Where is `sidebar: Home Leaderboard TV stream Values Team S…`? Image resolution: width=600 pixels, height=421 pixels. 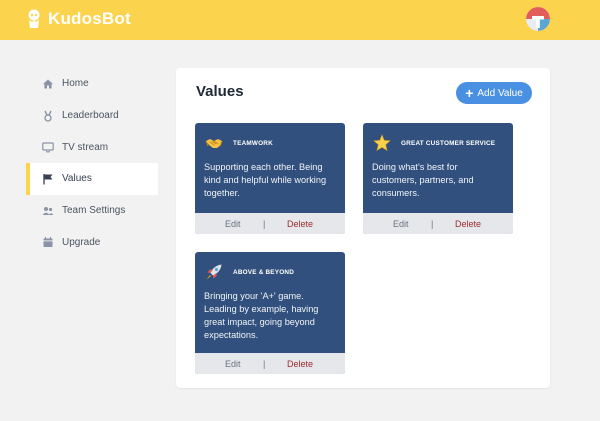
sidebar: Home Leaderboard TV stream Values Team S… is located at coordinates (92, 163).